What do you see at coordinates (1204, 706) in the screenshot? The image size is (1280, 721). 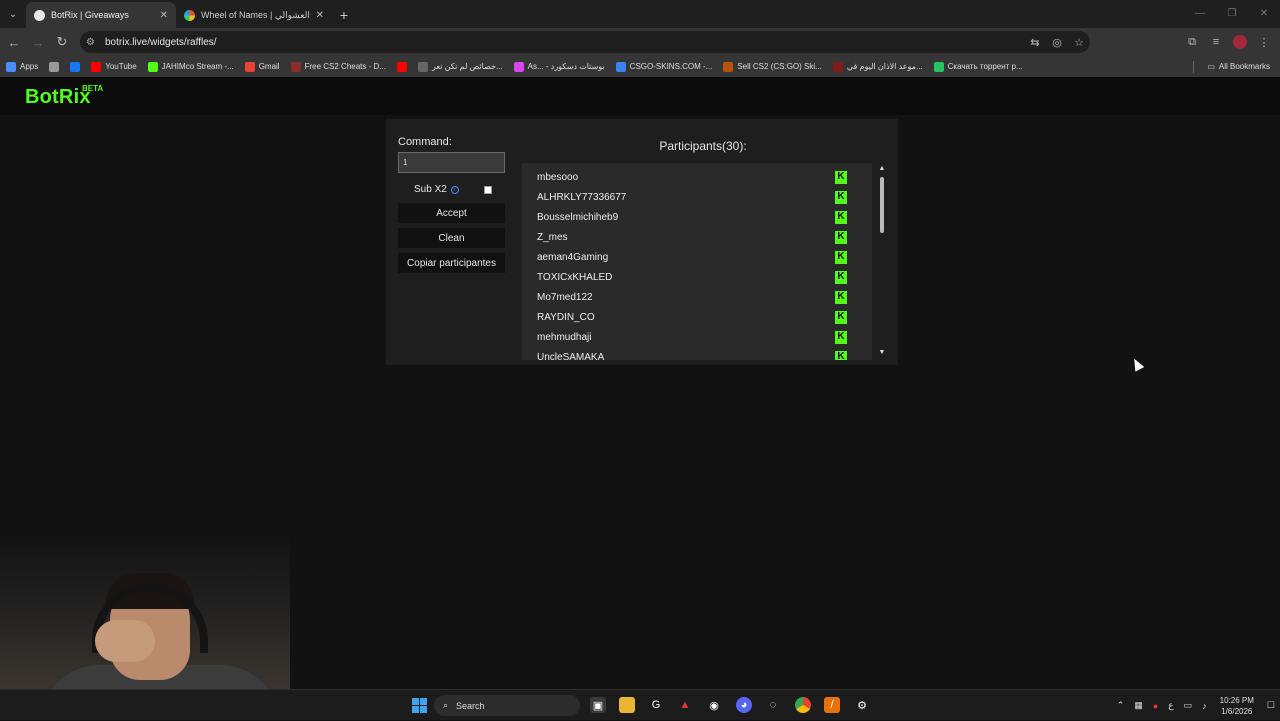 I see `volume-icon: ♪` at bounding box center [1204, 706].